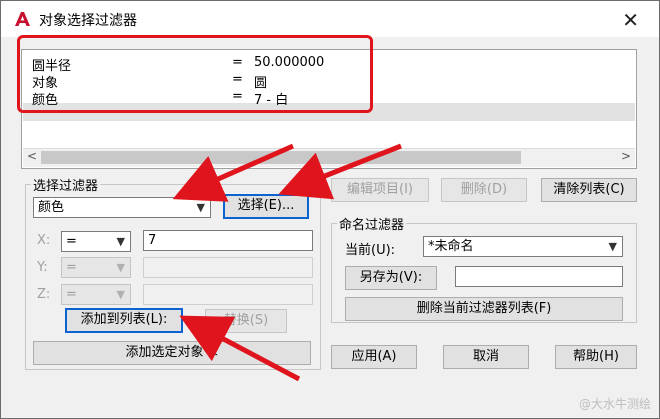 The width and height of the screenshot is (660, 419). What do you see at coordinates (626, 156) in the screenshot?
I see `scroll-right-icon: >` at bounding box center [626, 156].